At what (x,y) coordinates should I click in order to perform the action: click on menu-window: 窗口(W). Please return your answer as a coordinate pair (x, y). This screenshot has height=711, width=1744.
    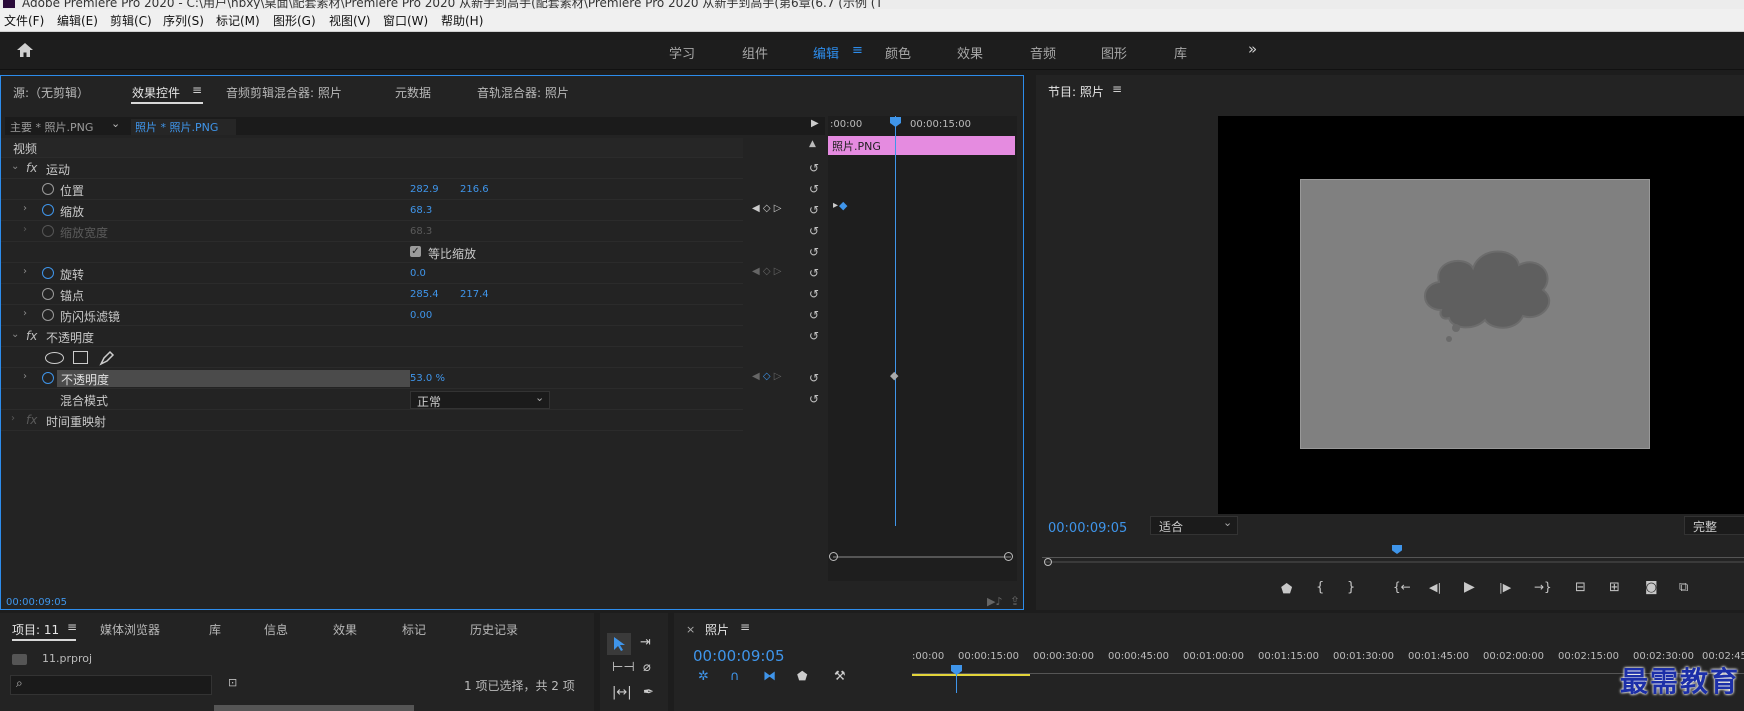
    Looking at the image, I should click on (405, 20).